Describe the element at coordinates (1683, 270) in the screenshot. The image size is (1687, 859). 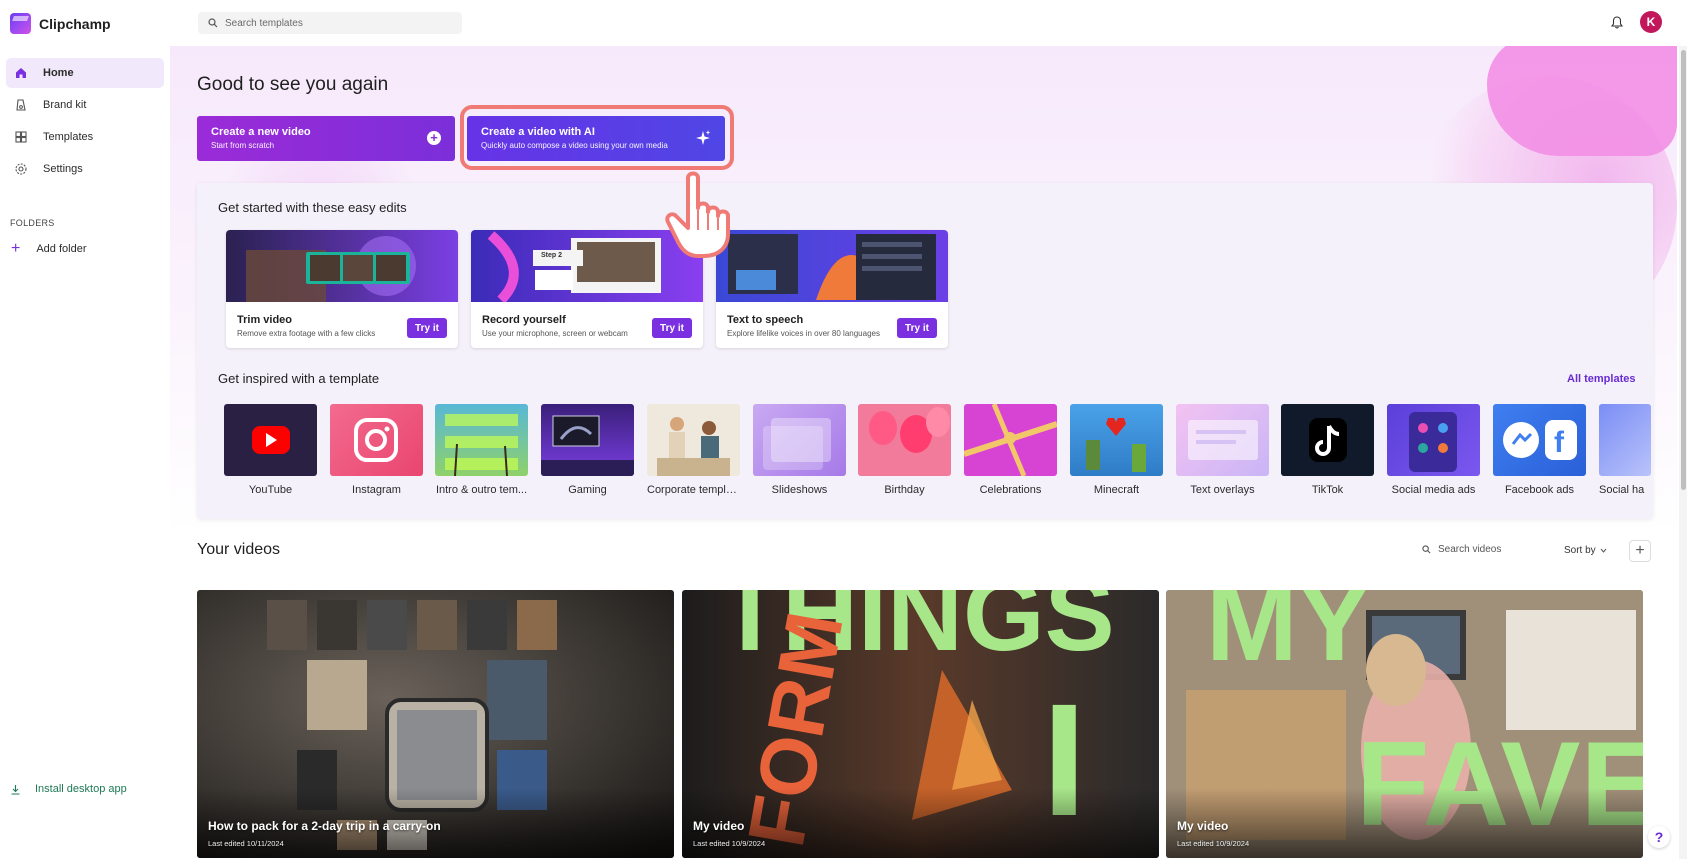
I see `scrollbar-thumb` at that location.